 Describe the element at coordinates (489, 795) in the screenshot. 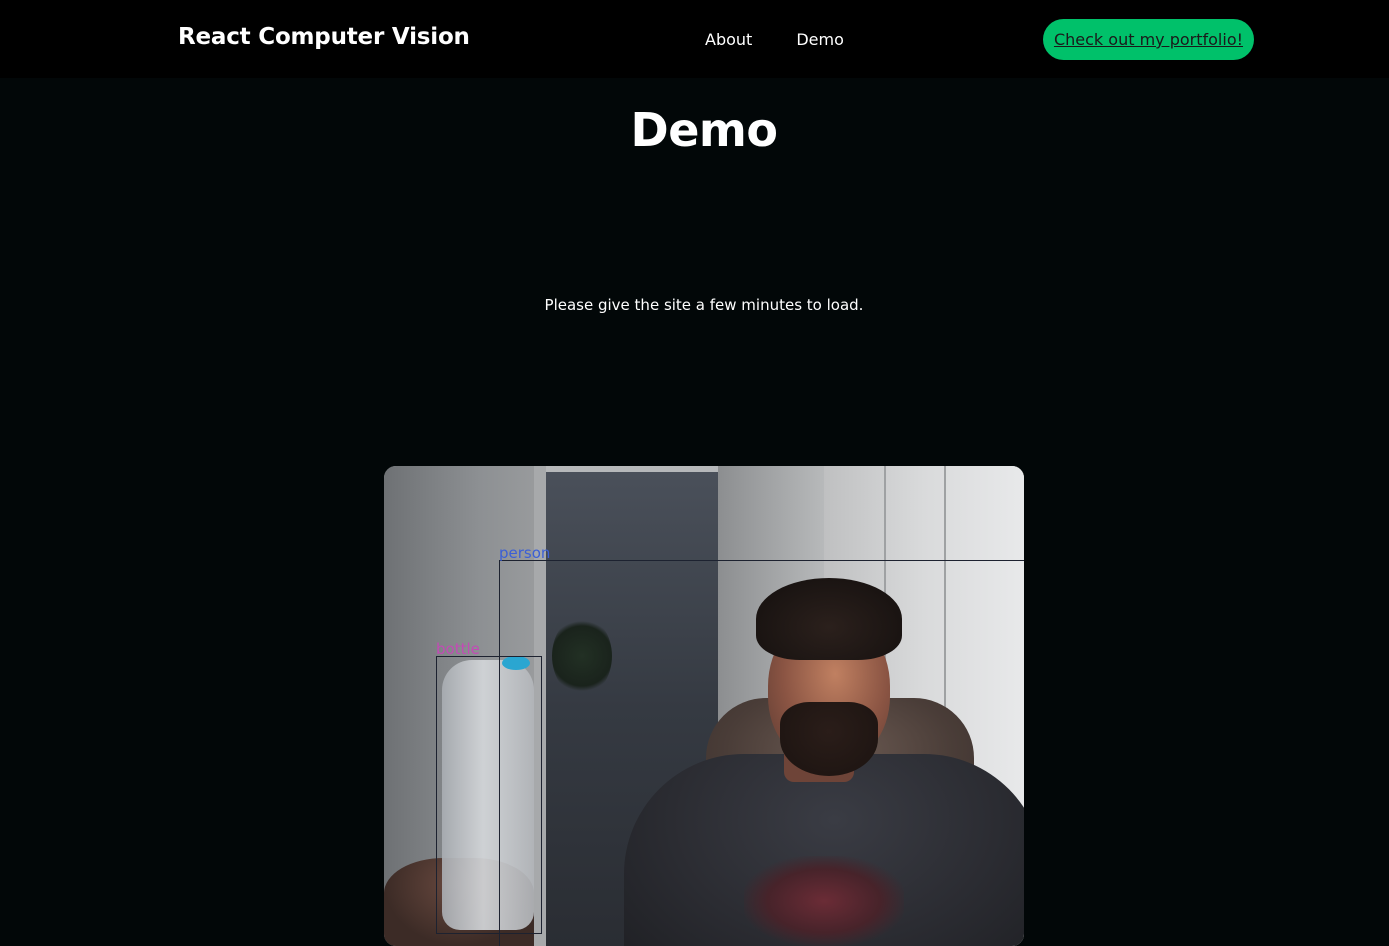

I see `bottle-detection-box` at that location.